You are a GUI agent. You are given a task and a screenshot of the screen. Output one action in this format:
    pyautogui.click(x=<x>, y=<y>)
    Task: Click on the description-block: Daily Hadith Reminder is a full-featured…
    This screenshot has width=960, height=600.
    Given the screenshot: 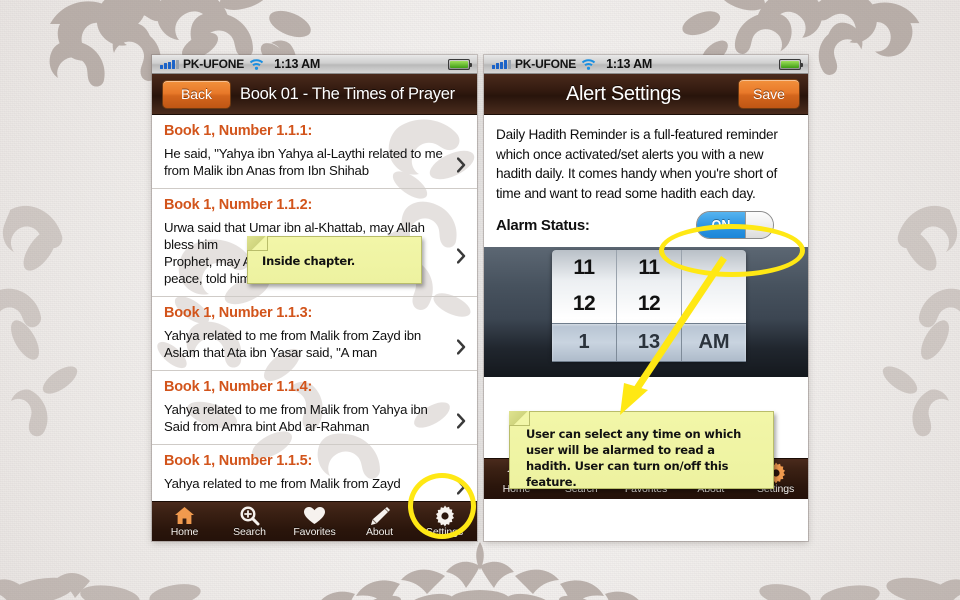 What is the action you would take?
    pyautogui.click(x=646, y=161)
    